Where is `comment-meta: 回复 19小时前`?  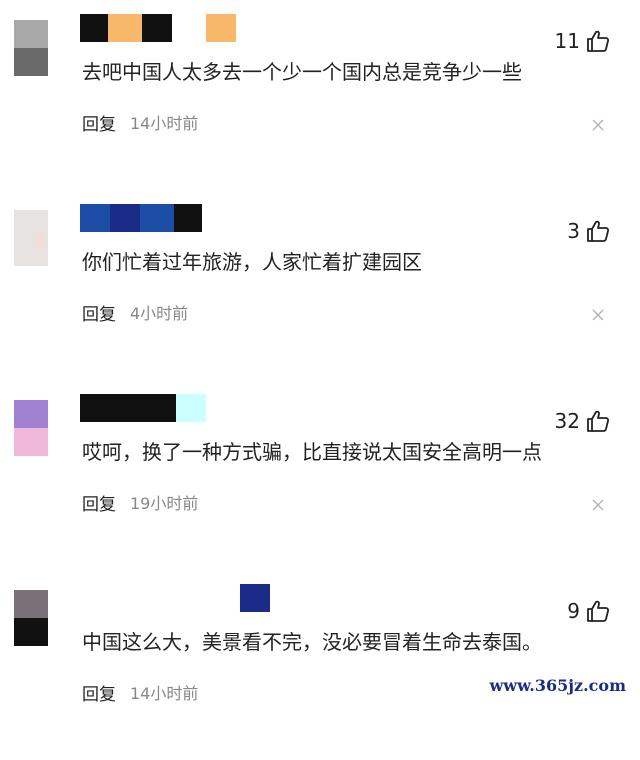 comment-meta: 回复 19小时前 is located at coordinates (140, 502).